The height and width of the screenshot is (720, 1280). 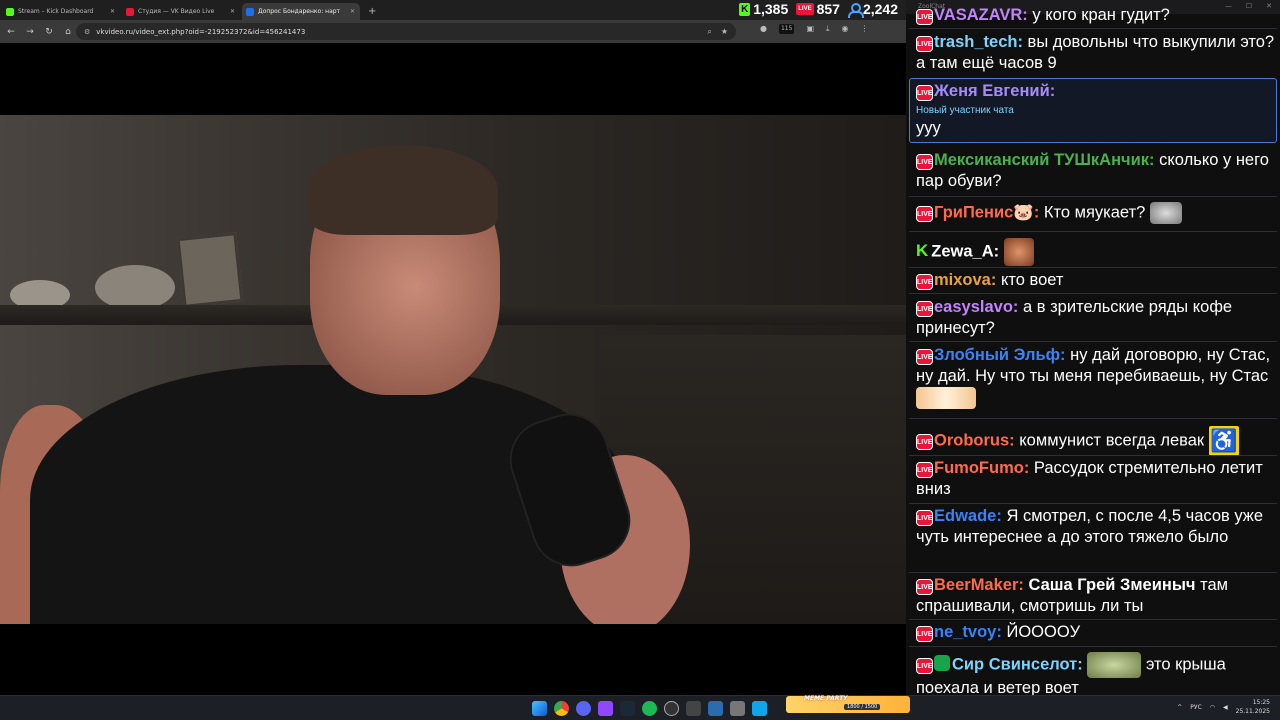 I want to click on chat-nick: ne_tvoy:, so click(x=968, y=632).